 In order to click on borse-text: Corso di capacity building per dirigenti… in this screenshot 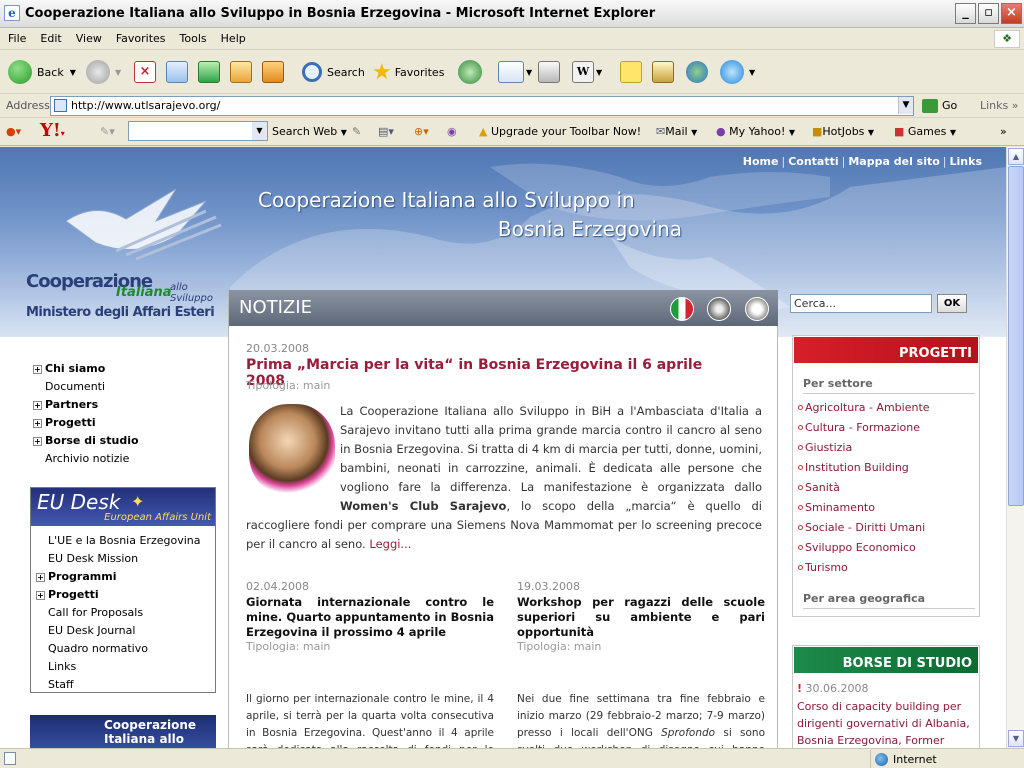, I will do `click(887, 723)`.